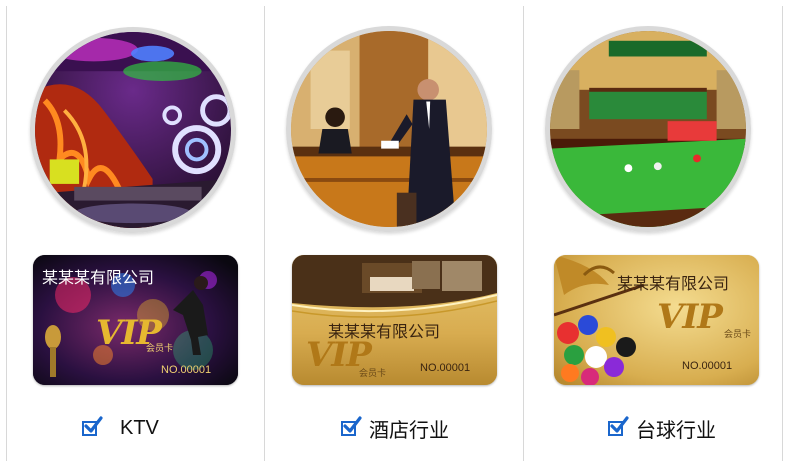  I want to click on ktv-vip-card: 某某某有限公司 VIP 会员卡 NO.00001, so click(135, 320).